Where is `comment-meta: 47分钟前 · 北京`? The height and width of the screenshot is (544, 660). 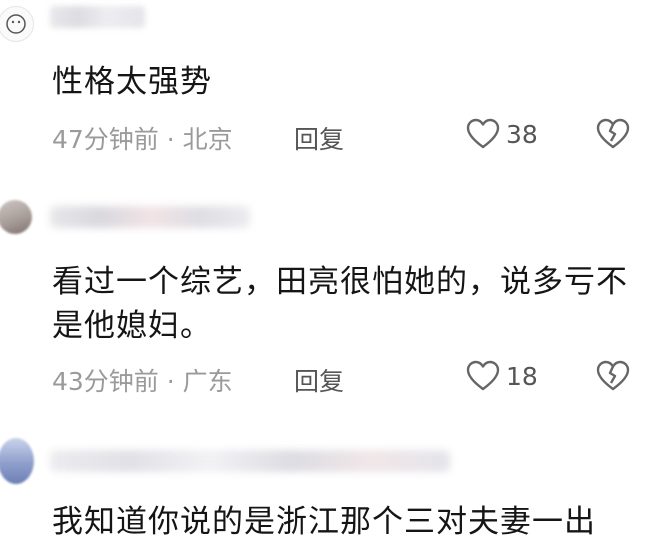 comment-meta: 47分钟前 · 北京 is located at coordinates (142, 138).